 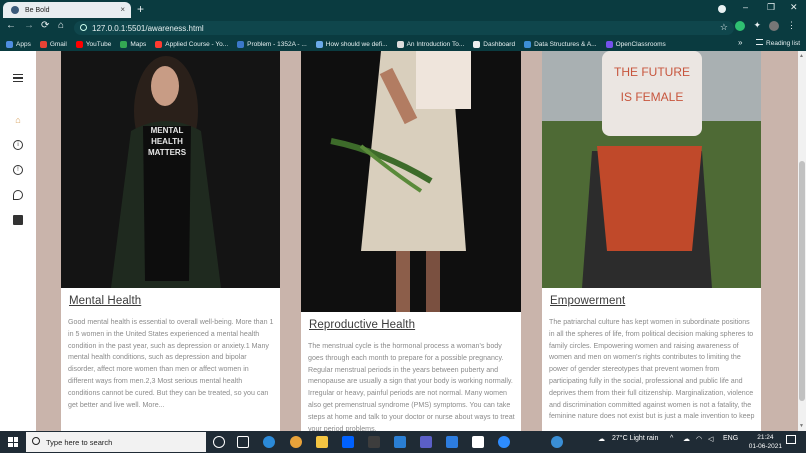 I want to click on dropbox-icon, so click(x=348, y=442).